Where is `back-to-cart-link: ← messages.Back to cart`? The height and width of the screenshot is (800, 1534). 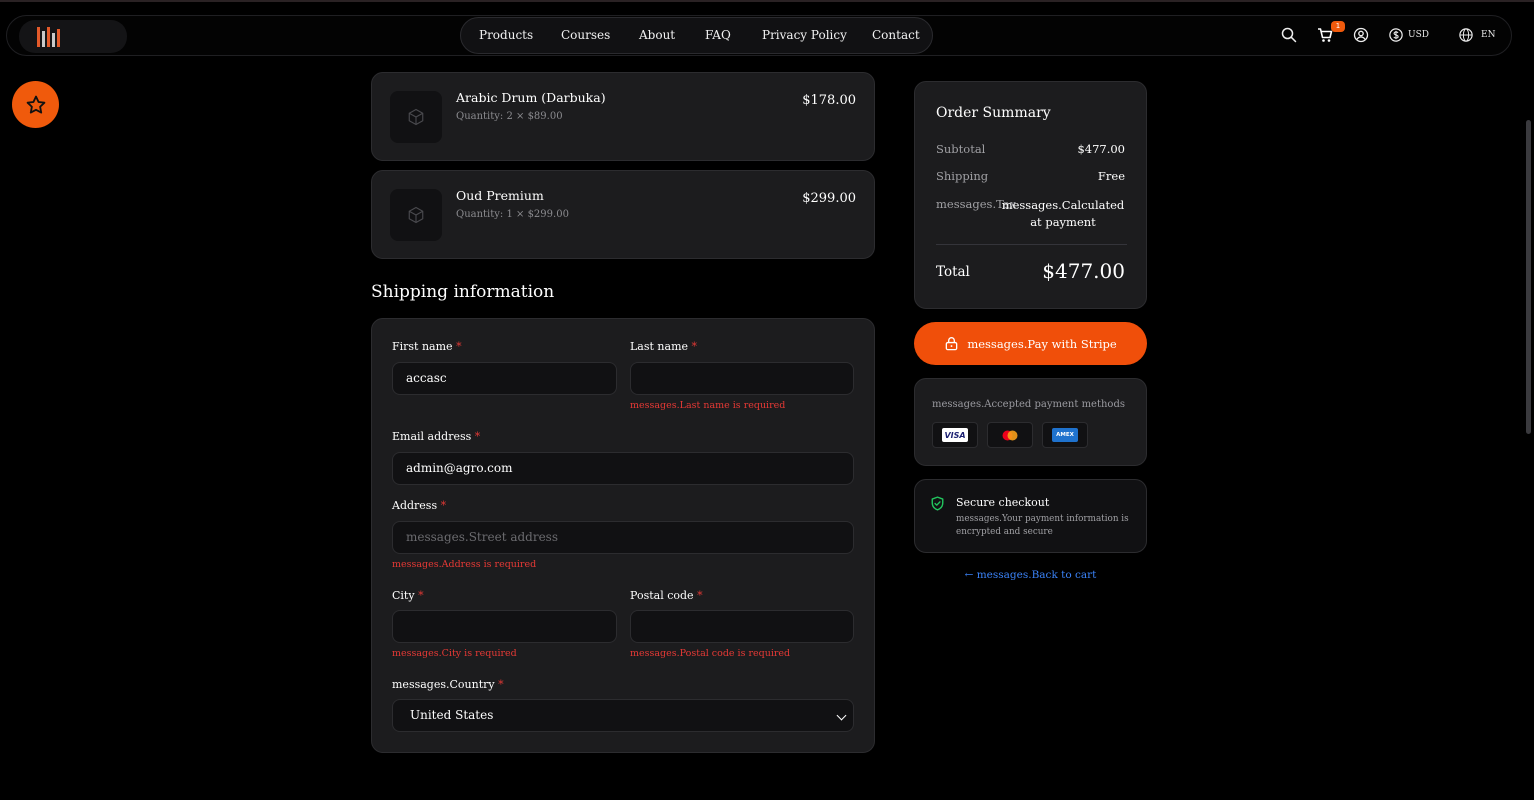
back-to-cart-link: ← messages.Back to cart is located at coordinates (1030, 575).